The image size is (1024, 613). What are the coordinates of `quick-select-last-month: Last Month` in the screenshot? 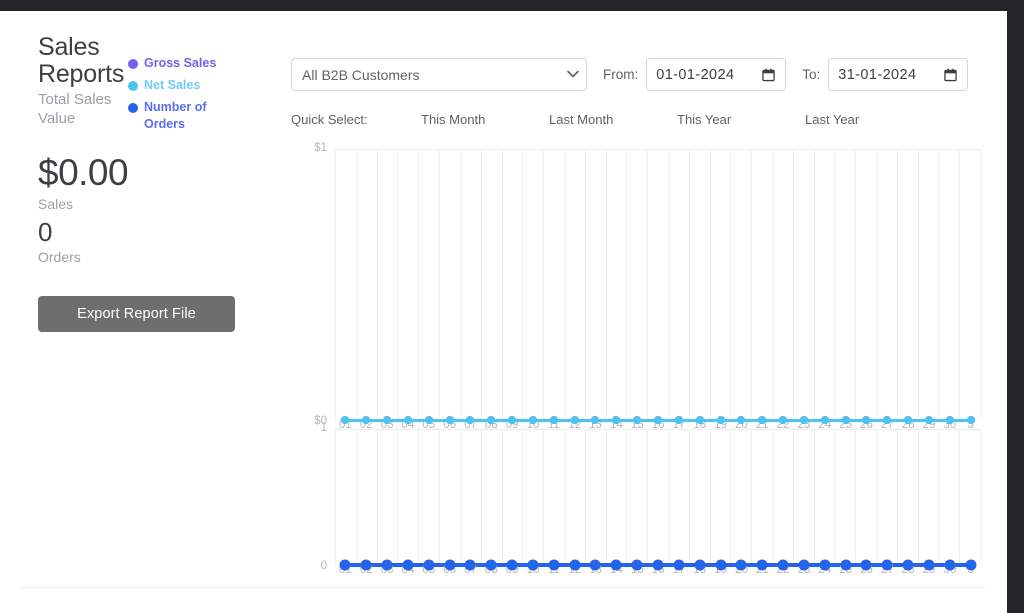 It's located at (613, 119).